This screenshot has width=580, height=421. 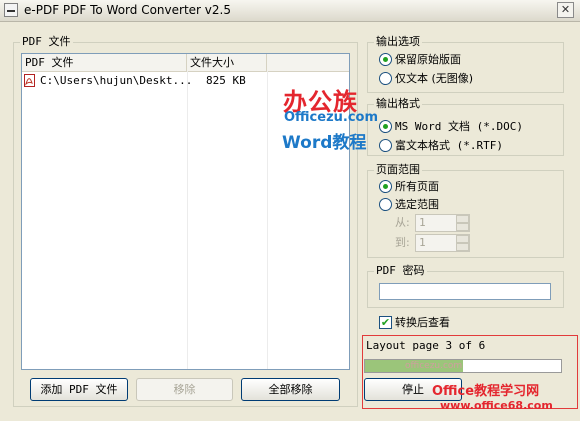 What do you see at coordinates (385, 59) in the screenshot?
I see `keep-layout-radio` at bounding box center [385, 59].